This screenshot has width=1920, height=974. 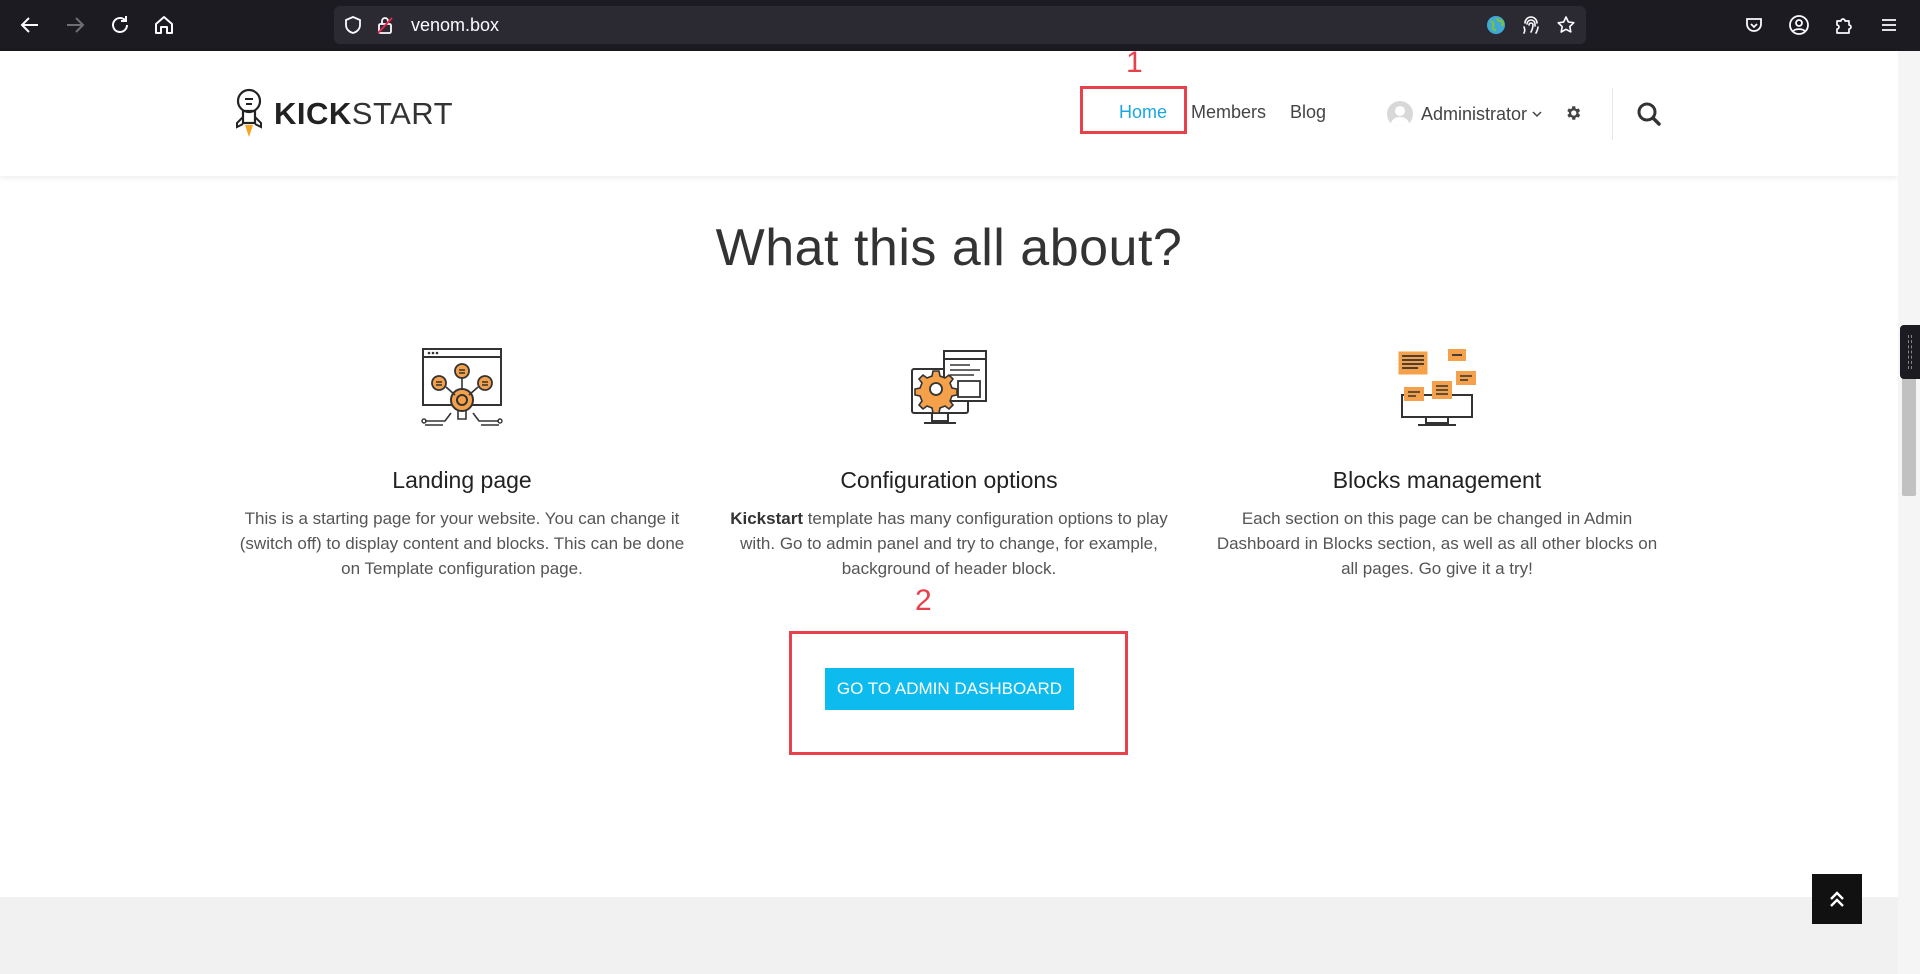 I want to click on user-name: Administrator, so click(x=1474, y=113).